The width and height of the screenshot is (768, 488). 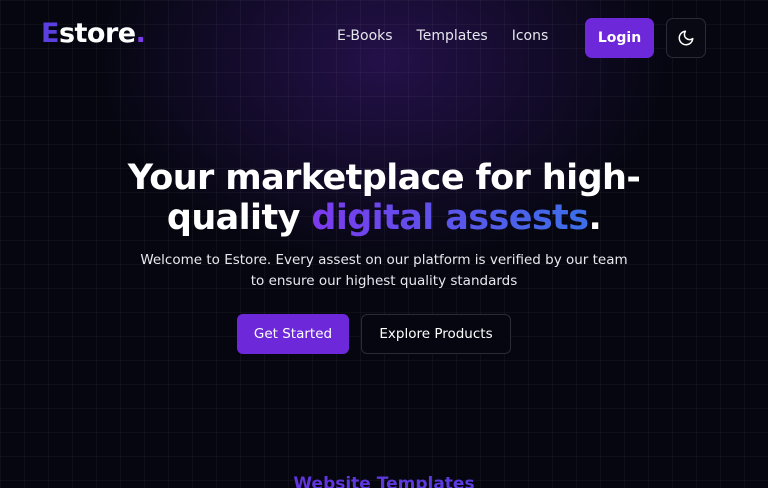 What do you see at coordinates (452, 36) in the screenshot?
I see `nav-item-templates: Templates` at bounding box center [452, 36].